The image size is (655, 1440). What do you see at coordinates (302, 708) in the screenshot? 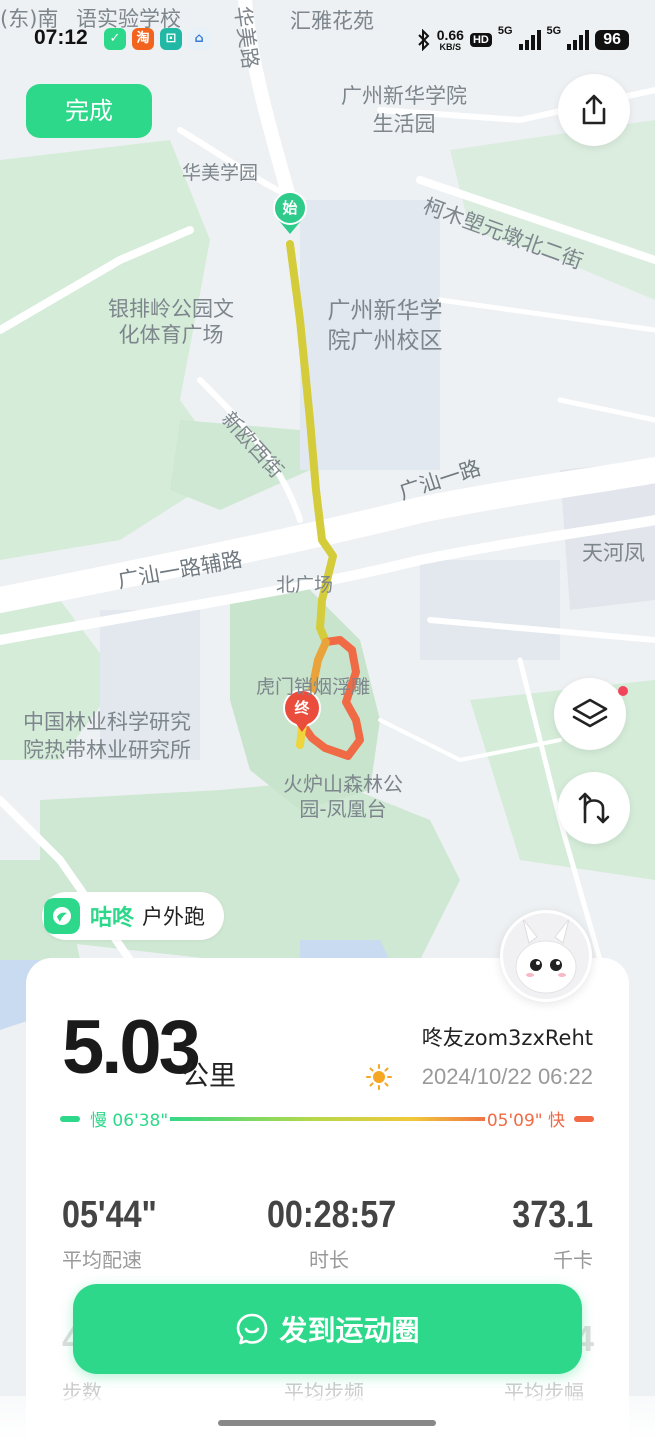
I see `end-marker-label: 终` at bounding box center [302, 708].